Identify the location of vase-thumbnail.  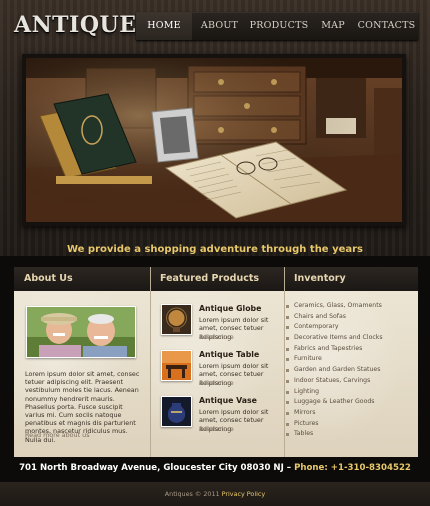
(176, 411).